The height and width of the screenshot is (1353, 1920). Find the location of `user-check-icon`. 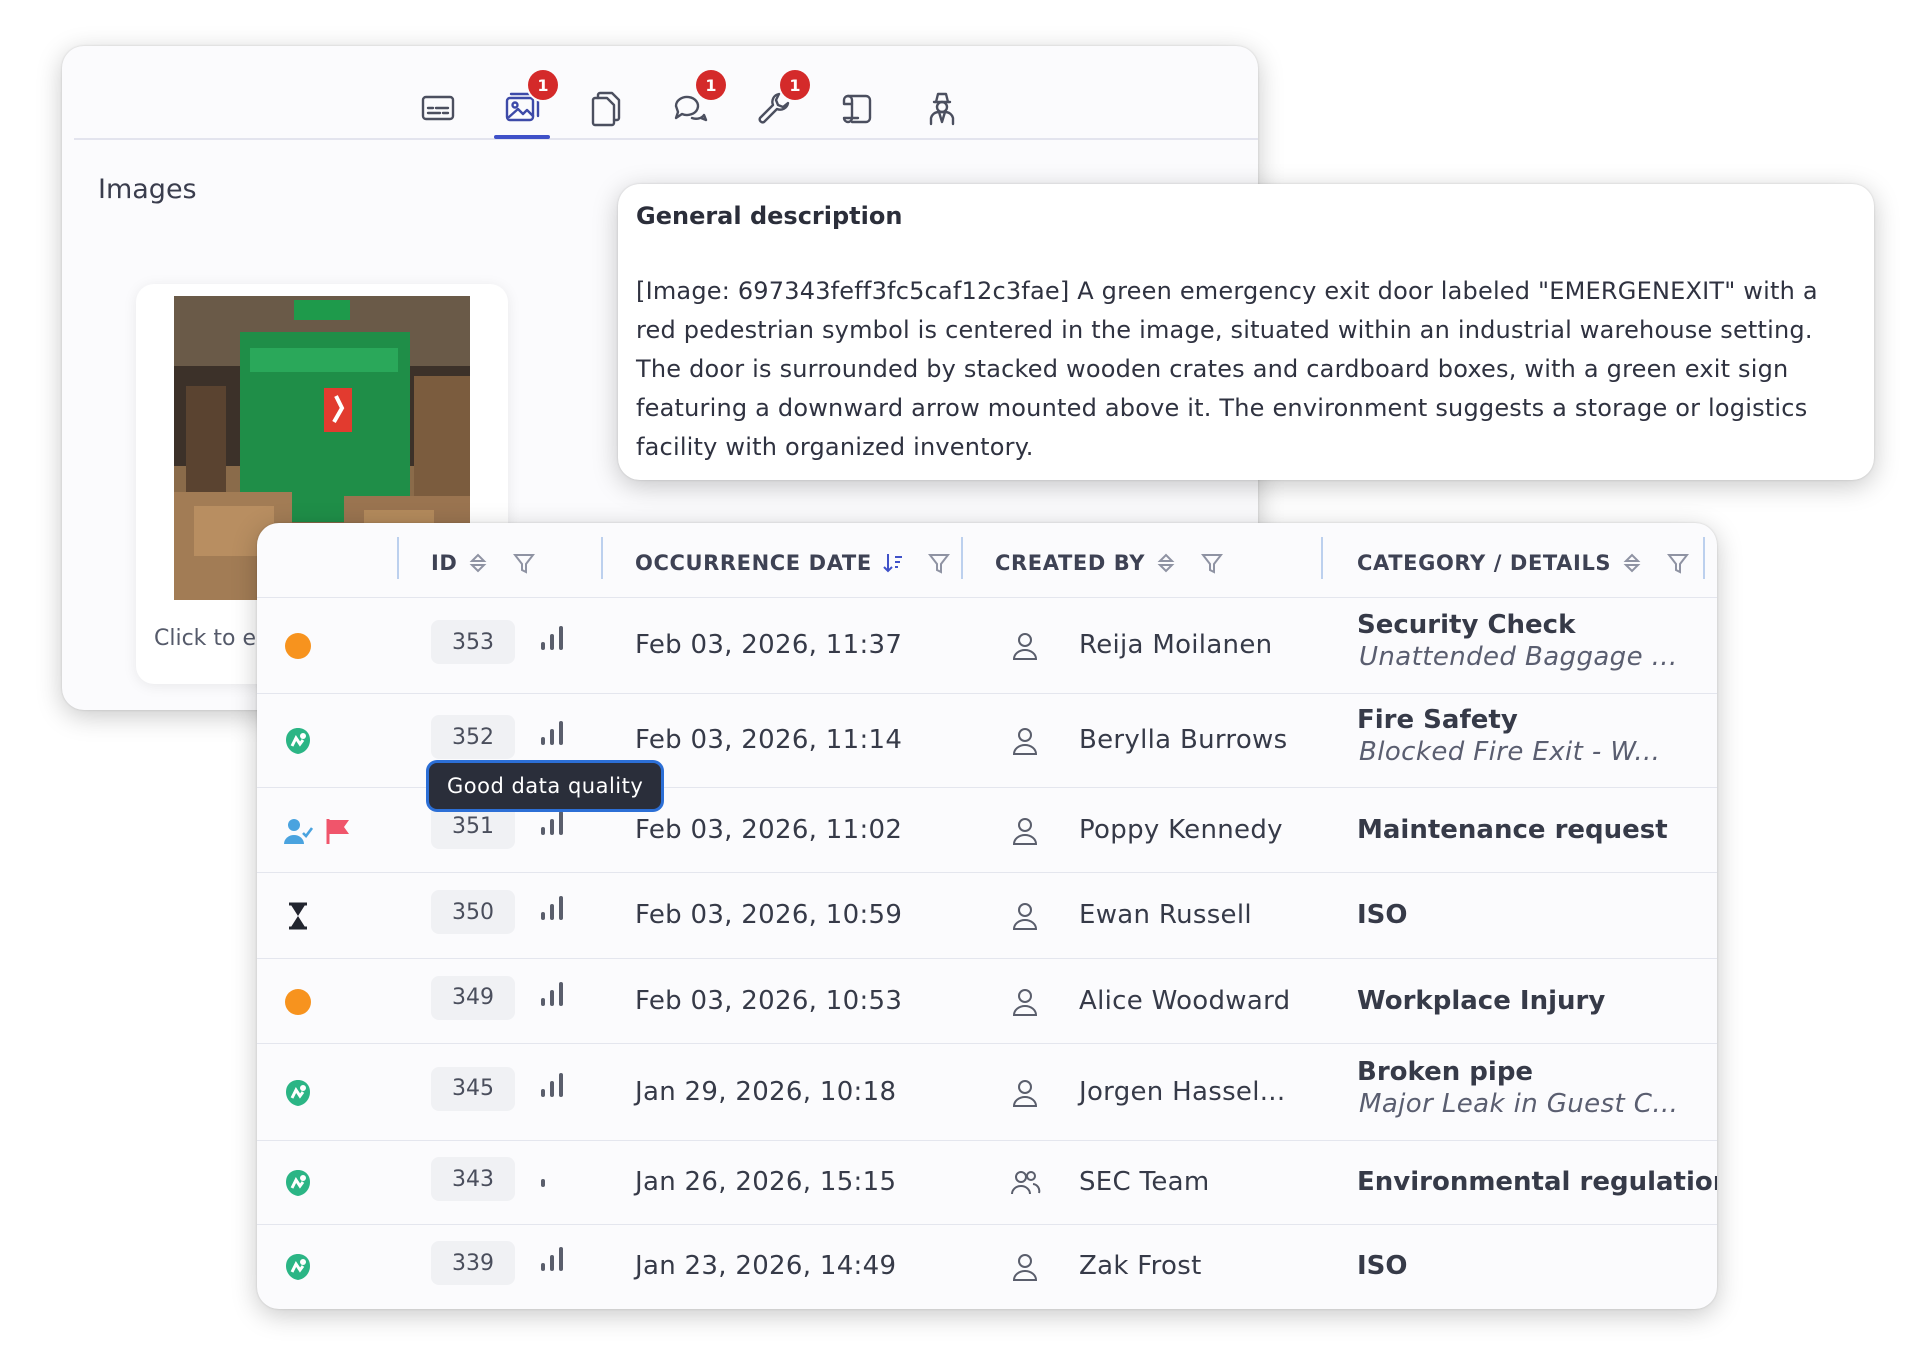

user-check-icon is located at coordinates (298, 831).